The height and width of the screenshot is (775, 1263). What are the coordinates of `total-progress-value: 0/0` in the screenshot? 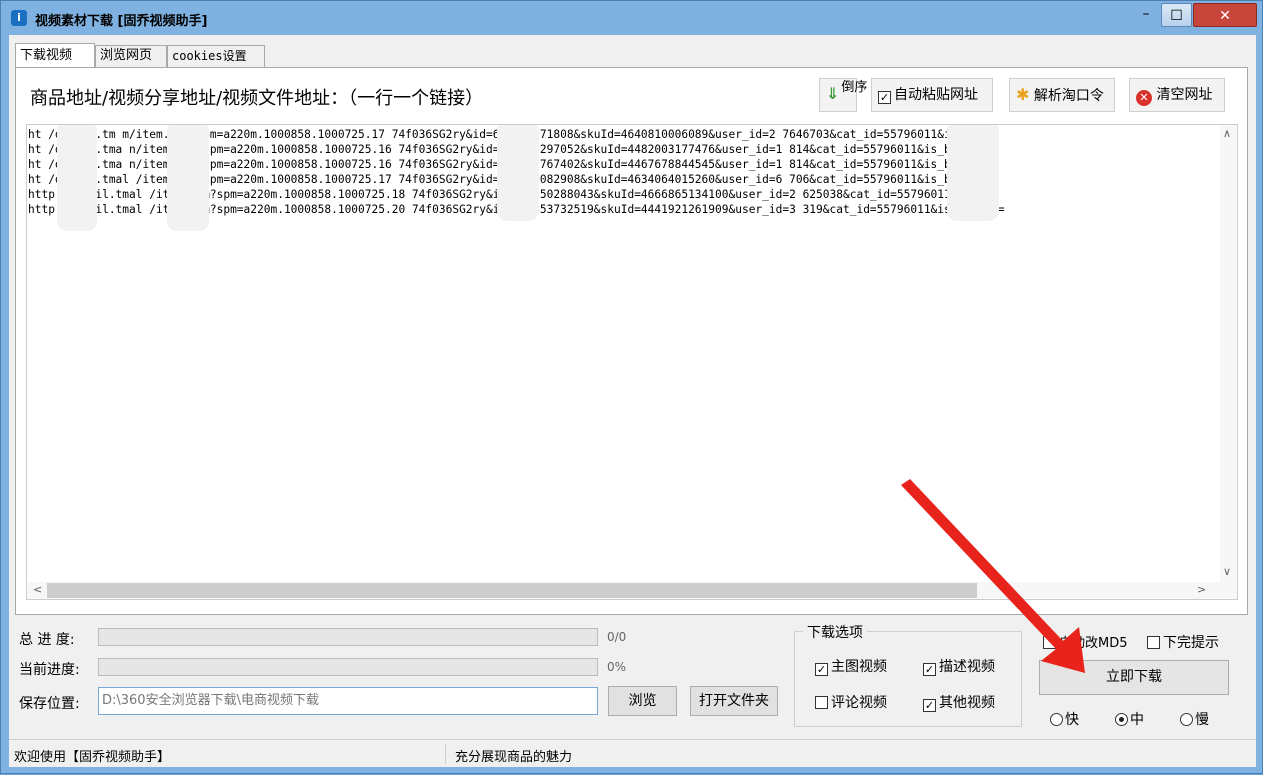 It's located at (617, 637).